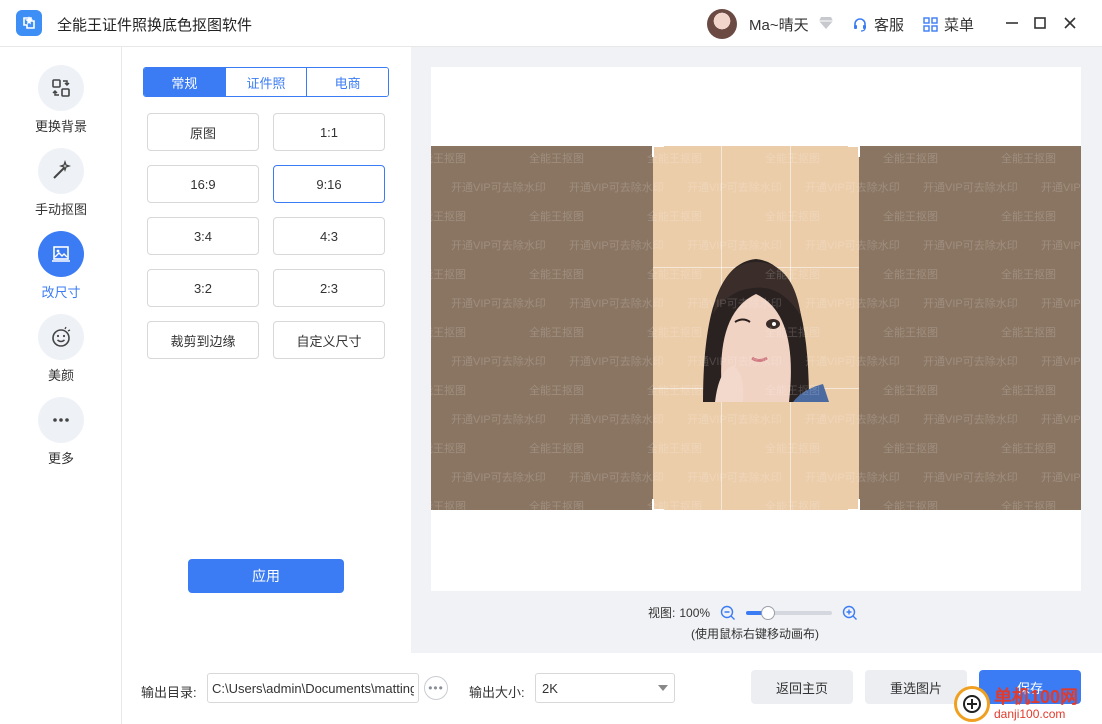  What do you see at coordinates (61, 336) in the screenshot?
I see `smile-icon` at bounding box center [61, 336].